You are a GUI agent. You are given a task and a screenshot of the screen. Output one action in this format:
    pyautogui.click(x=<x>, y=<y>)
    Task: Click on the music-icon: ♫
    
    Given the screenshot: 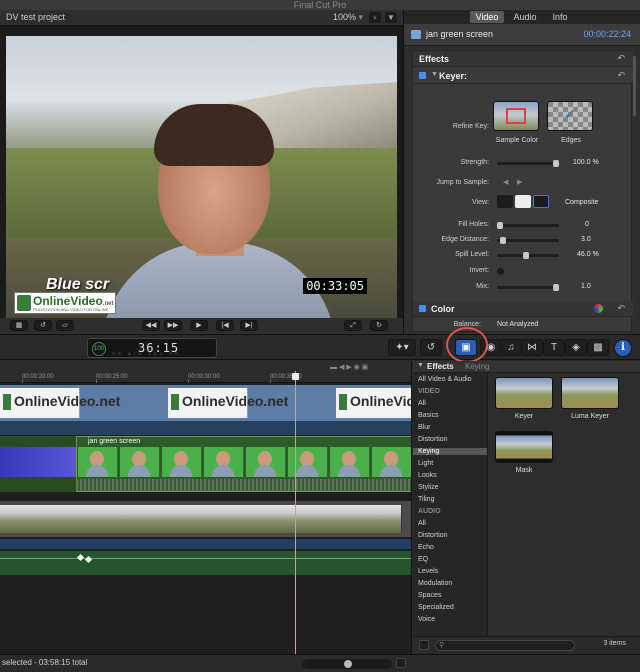 What is the action you would take?
    pyautogui.click(x=511, y=347)
    